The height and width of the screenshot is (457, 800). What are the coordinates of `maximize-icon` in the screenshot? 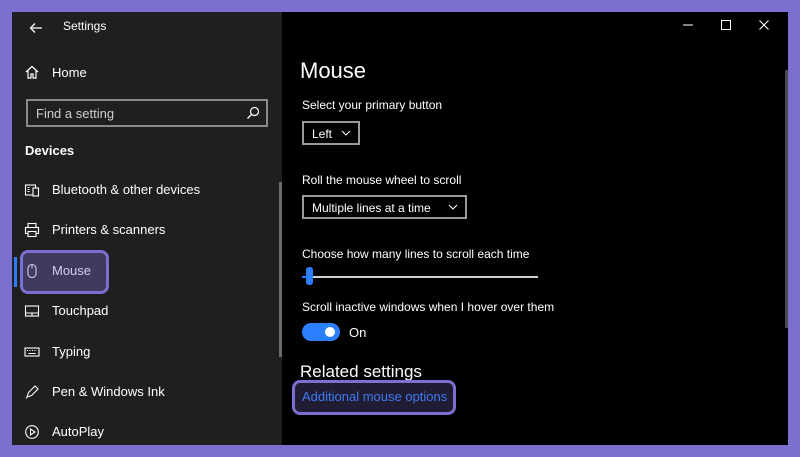 It's located at (726, 25).